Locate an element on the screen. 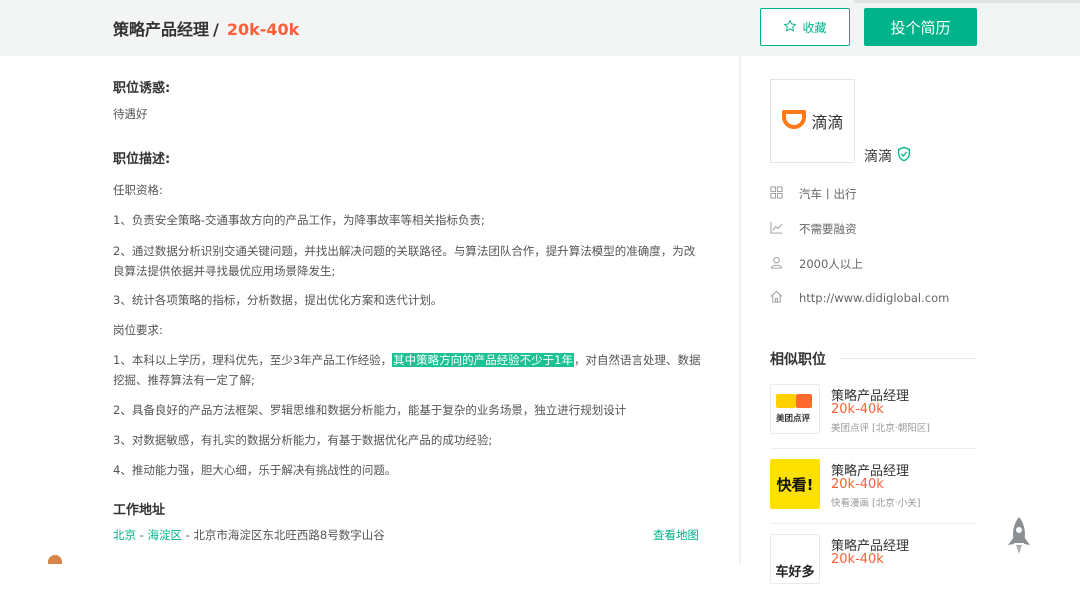 The width and height of the screenshot is (1080, 609). kuaikan-logo-text: 快看! is located at coordinates (795, 484).